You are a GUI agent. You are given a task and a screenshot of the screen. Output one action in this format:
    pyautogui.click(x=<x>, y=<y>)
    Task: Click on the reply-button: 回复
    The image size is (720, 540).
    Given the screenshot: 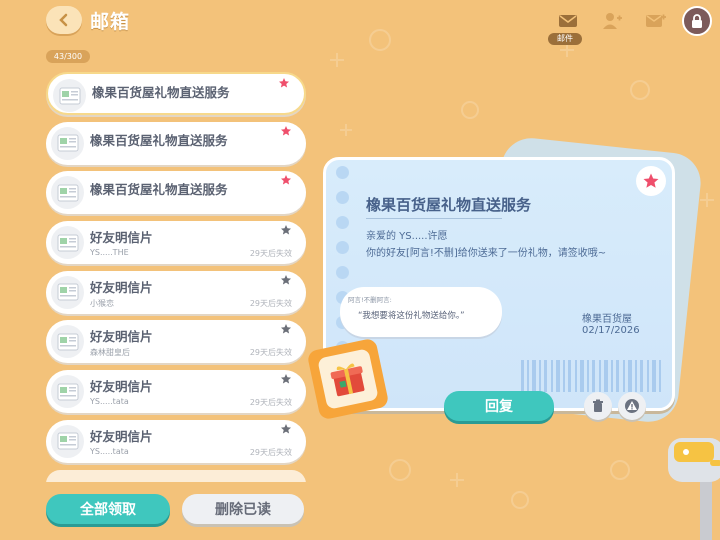 What is the action you would take?
    pyautogui.click(x=499, y=406)
    